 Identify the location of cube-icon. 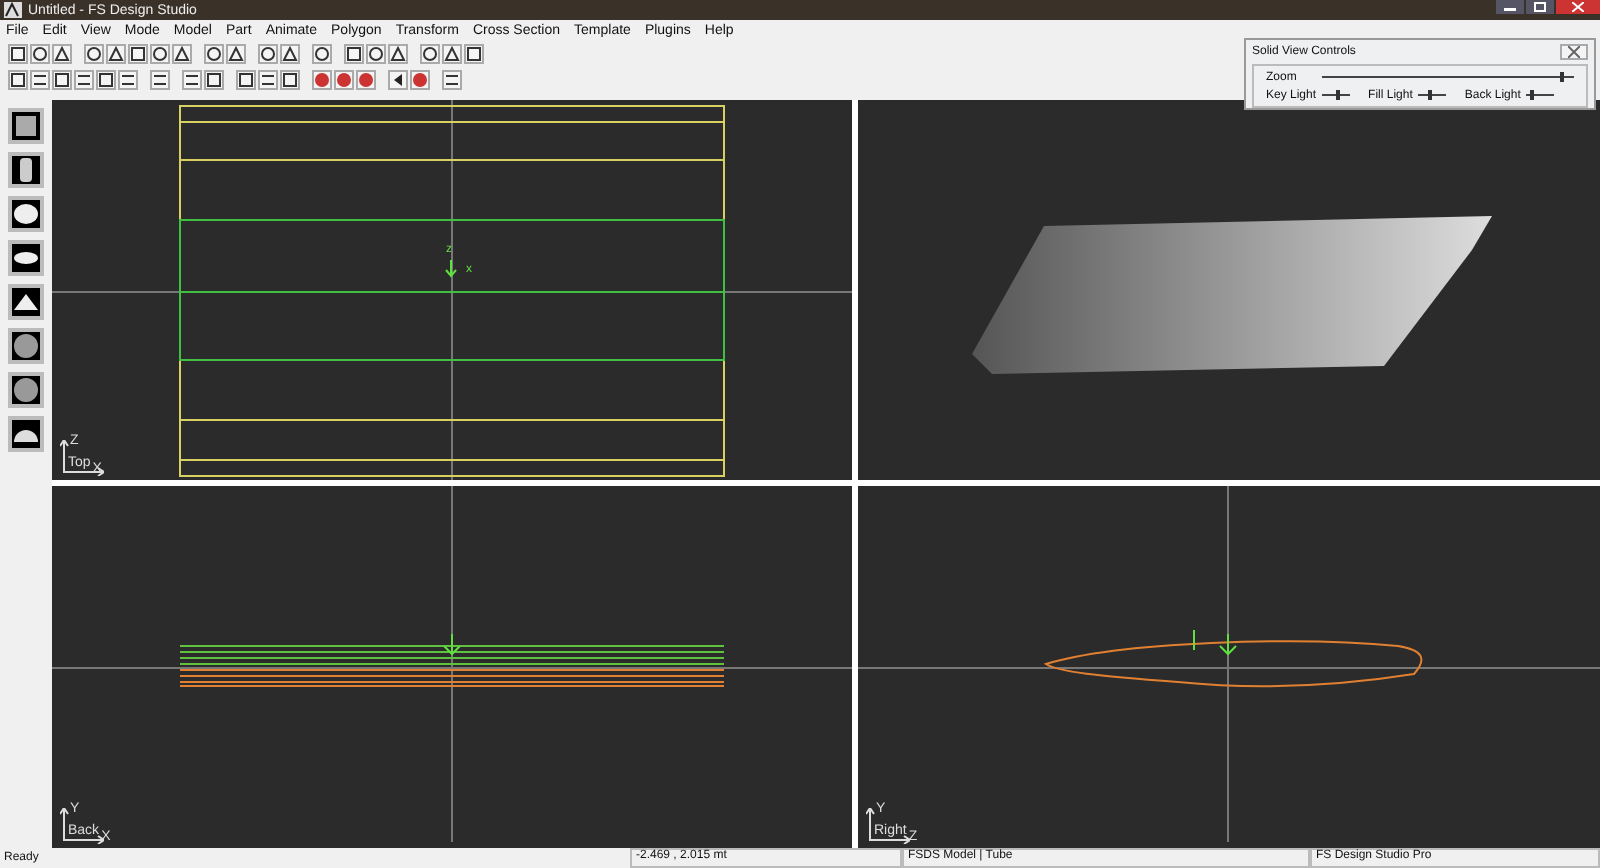
(26, 126).